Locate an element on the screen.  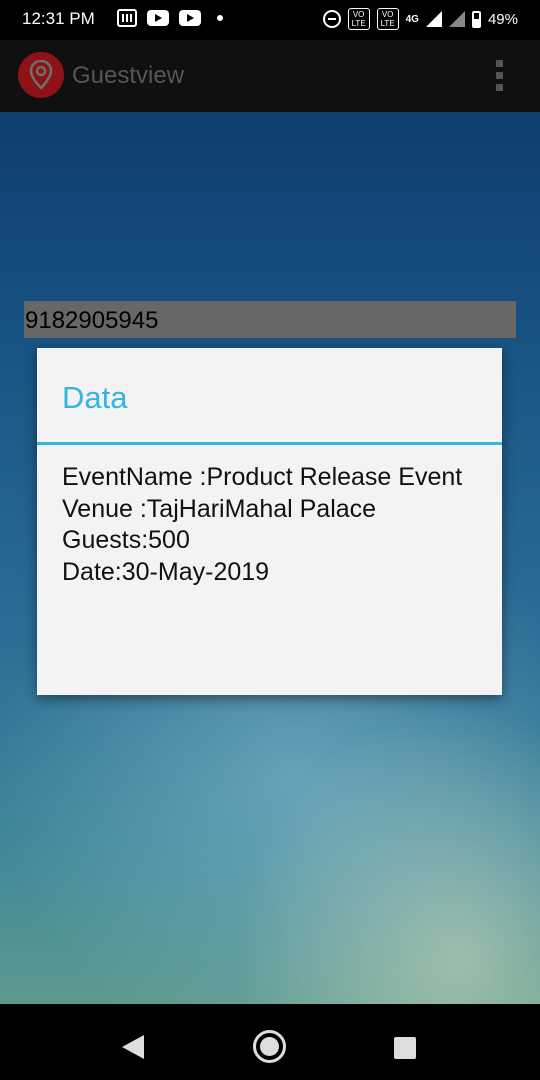
battery-percent: 49% is located at coordinates (502, 19).